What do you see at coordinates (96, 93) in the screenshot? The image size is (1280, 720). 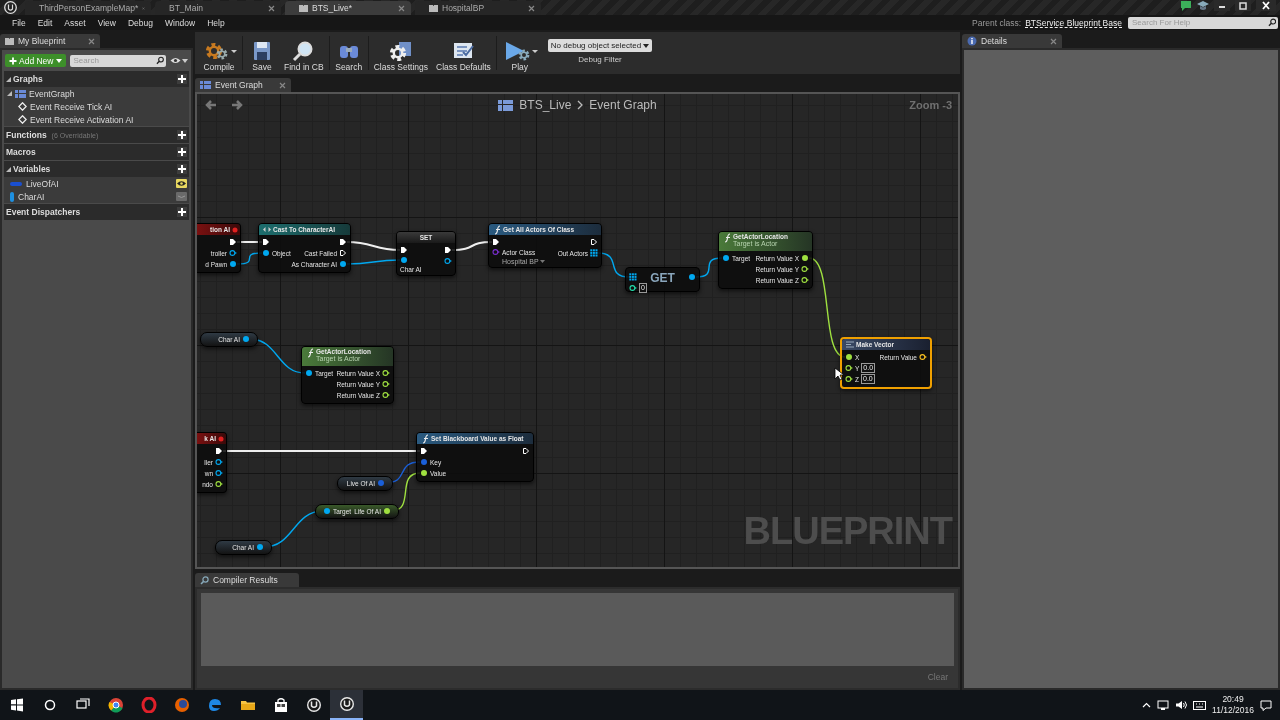 I see `tree-item: EventGraph` at bounding box center [96, 93].